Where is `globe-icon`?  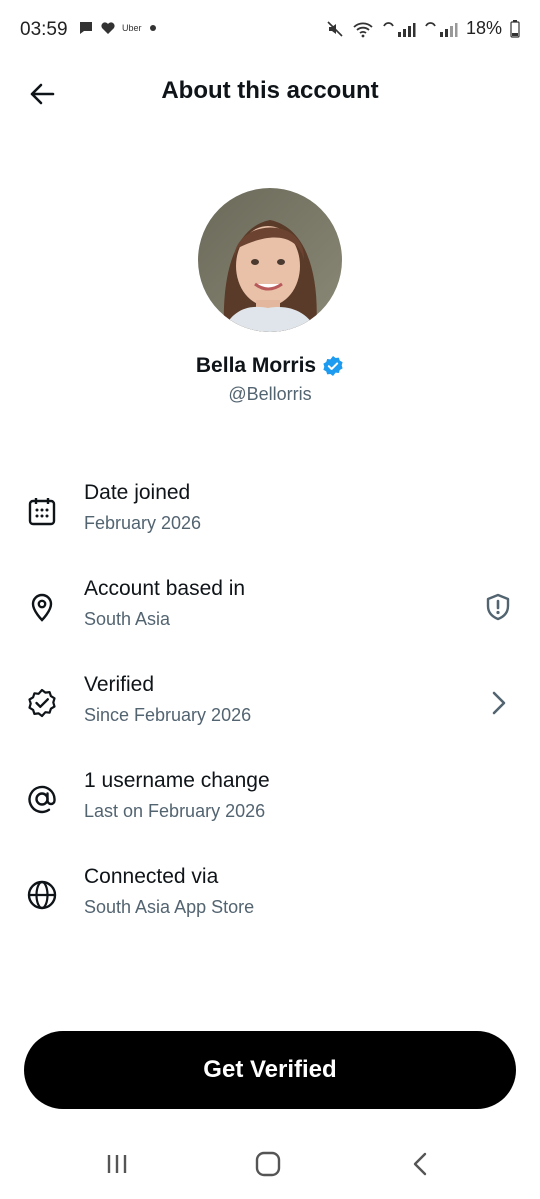 globe-icon is located at coordinates (42, 895).